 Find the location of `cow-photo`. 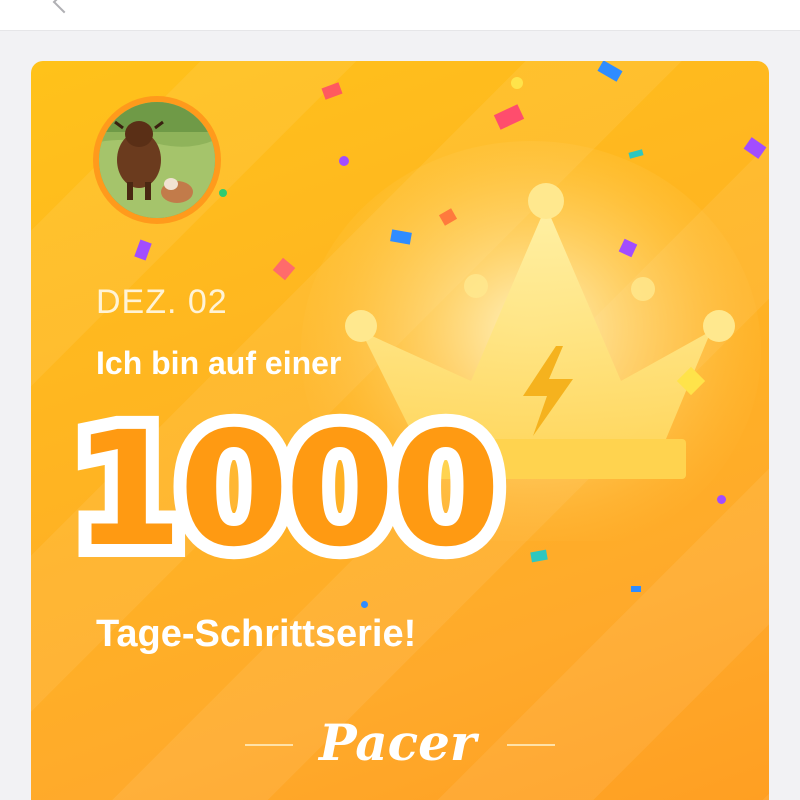

cow-photo is located at coordinates (157, 160).